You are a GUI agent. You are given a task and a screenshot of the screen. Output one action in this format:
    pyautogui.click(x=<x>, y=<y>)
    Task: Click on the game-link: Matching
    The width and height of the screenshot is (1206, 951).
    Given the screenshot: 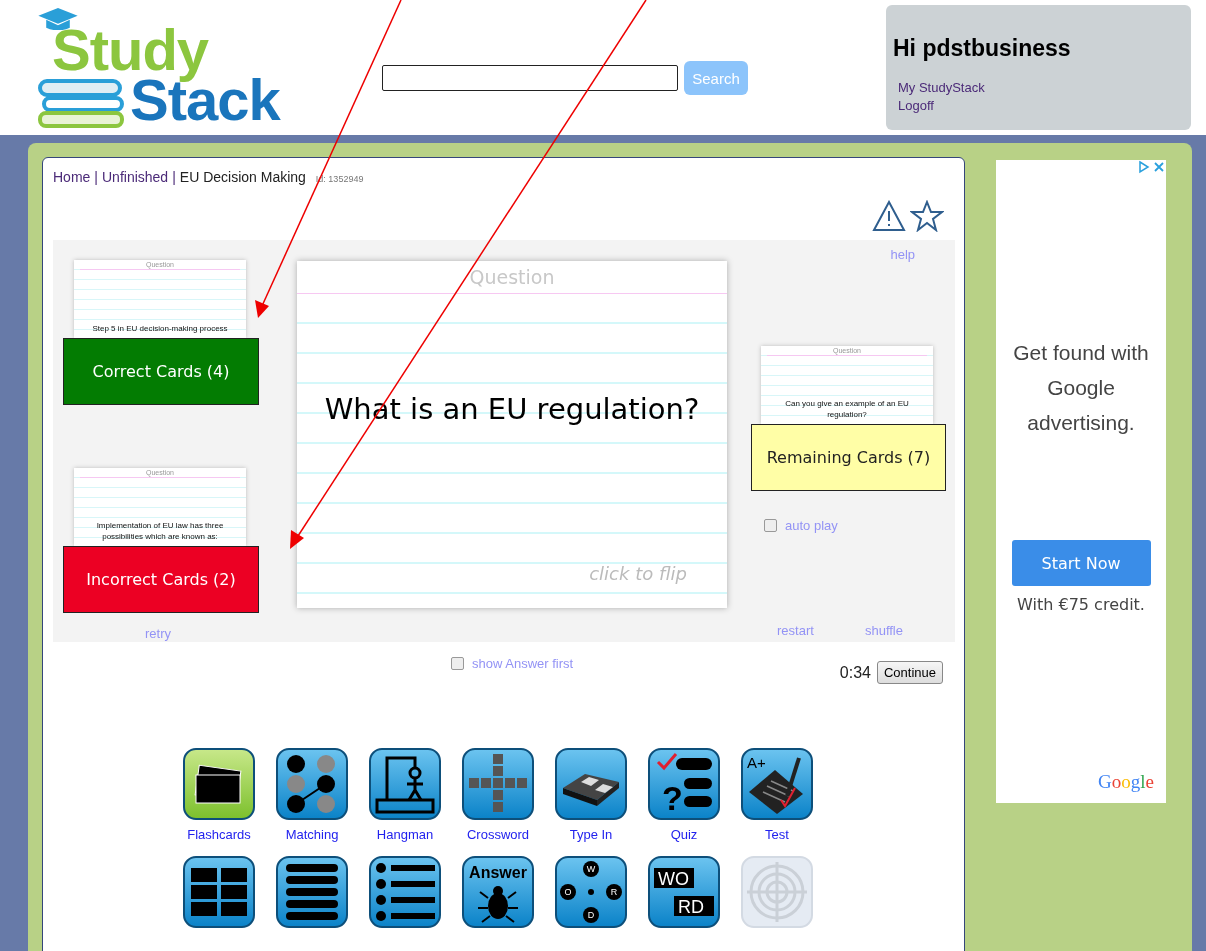 What is the action you would take?
    pyautogui.click(x=312, y=839)
    